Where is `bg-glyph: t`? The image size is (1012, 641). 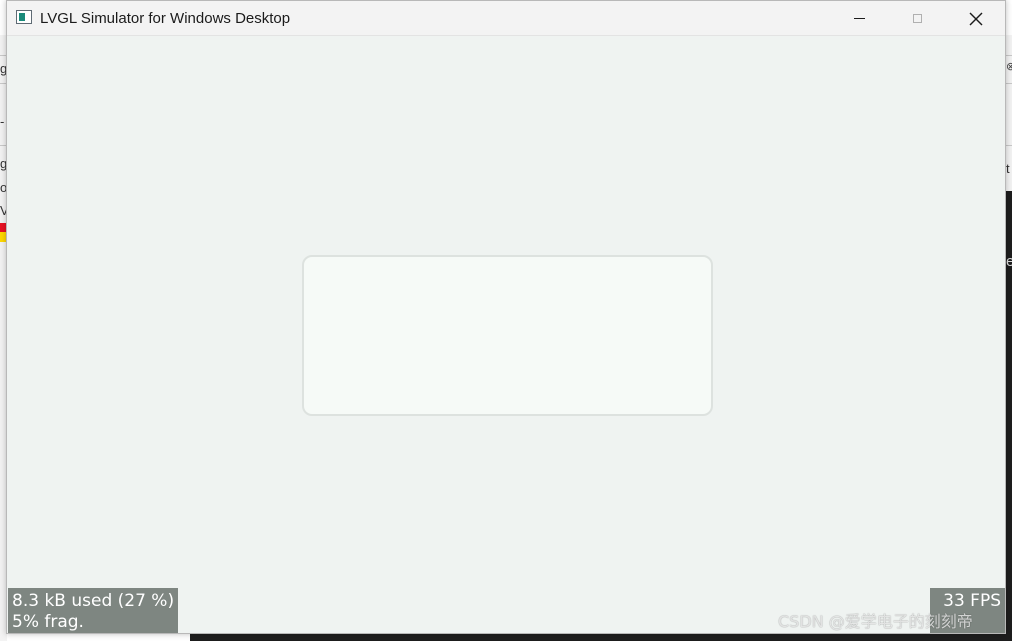 bg-glyph: t is located at coordinates (1008, 168).